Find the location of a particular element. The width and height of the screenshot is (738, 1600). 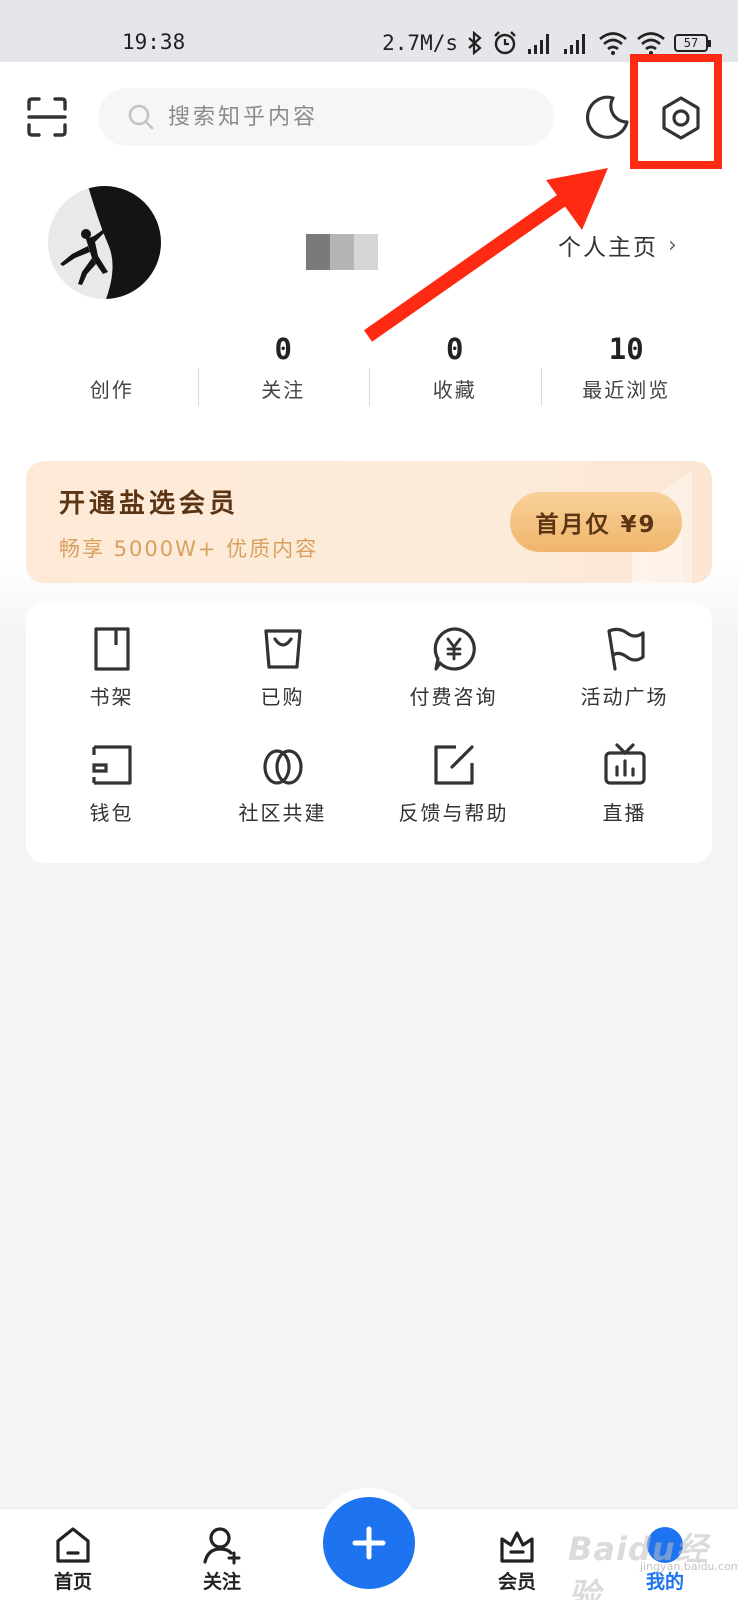

battery-icon: 57 is located at coordinates (692, 43).